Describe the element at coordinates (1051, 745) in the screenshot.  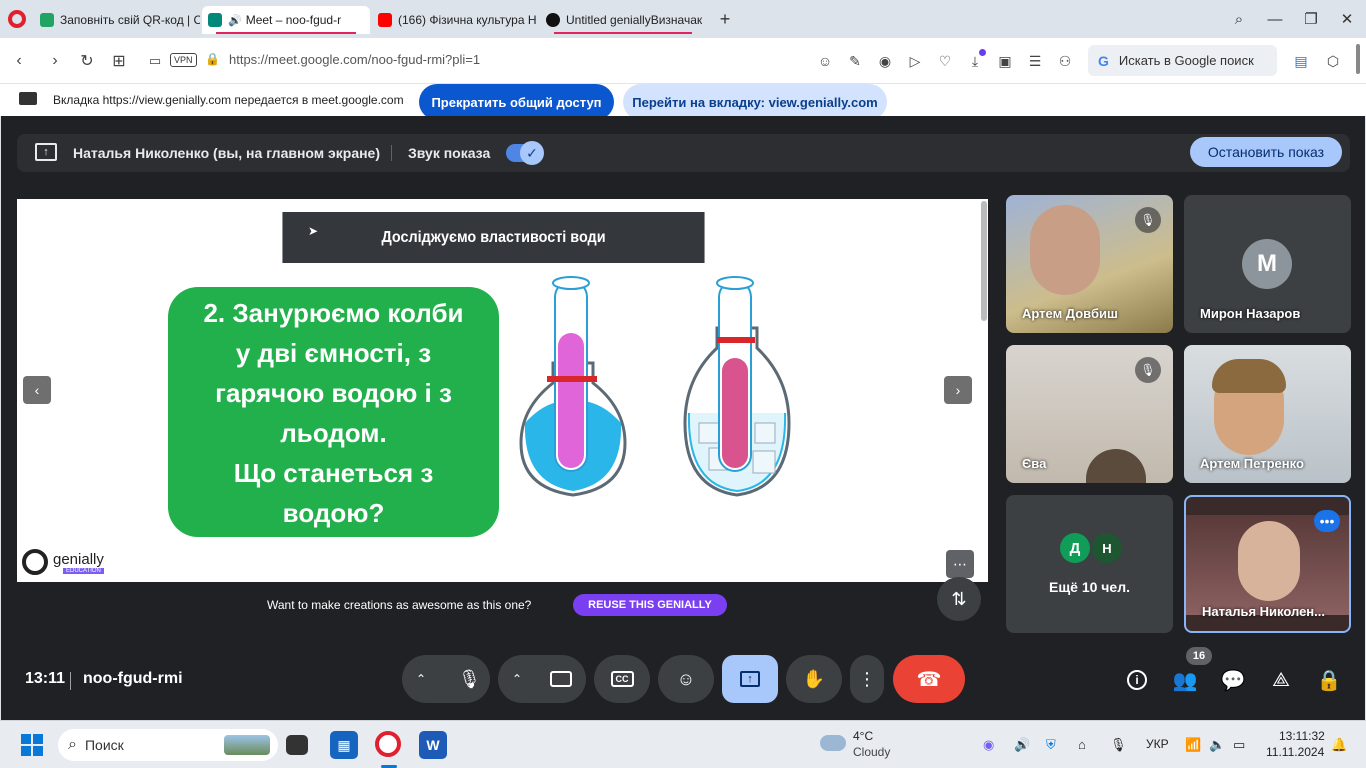
I see `security-icon: ⛨` at that location.